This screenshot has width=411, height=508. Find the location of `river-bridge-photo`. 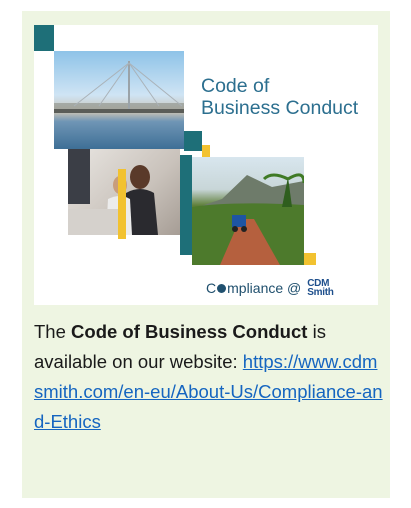

river-bridge-photo is located at coordinates (119, 100).